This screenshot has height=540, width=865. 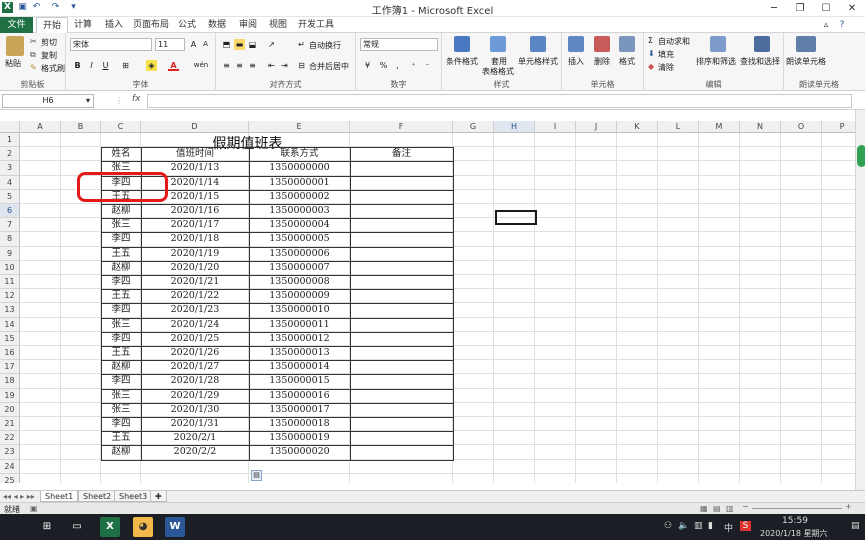 I want to click on increase-decimal-icon: ⁺, so click(x=413, y=65).